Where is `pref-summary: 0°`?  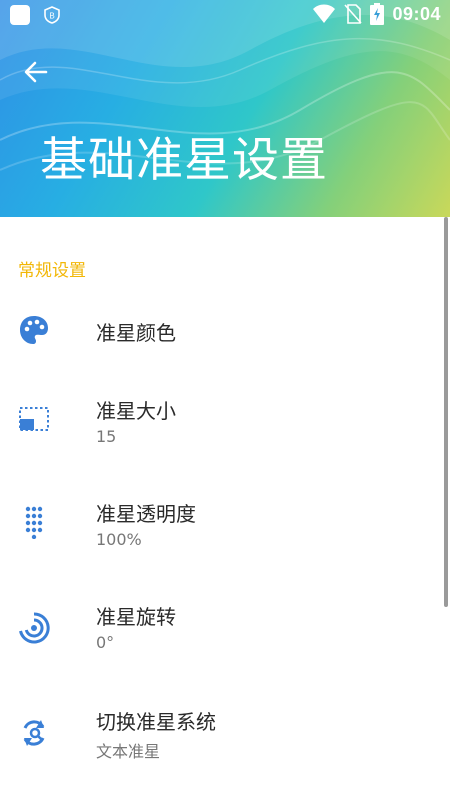 pref-summary: 0° is located at coordinates (105, 642).